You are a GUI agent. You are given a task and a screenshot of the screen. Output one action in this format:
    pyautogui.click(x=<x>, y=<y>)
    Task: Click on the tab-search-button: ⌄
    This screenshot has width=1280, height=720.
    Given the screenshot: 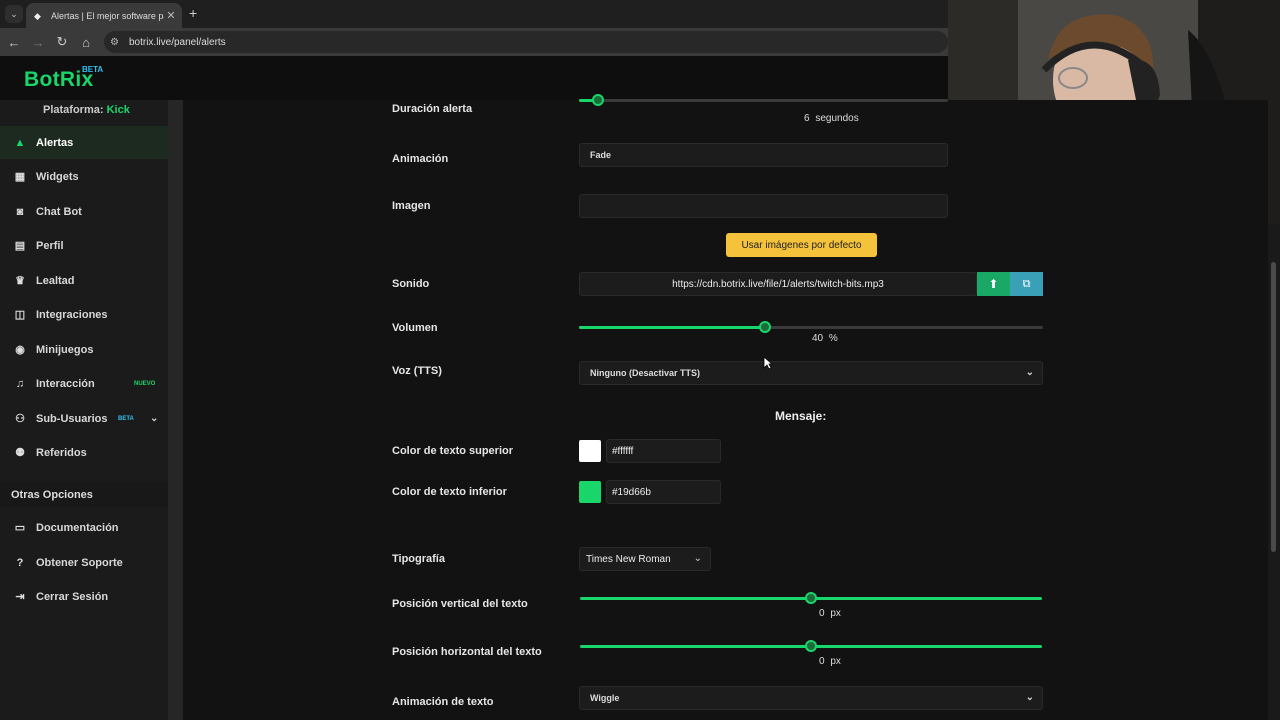 What is the action you would take?
    pyautogui.click(x=14, y=14)
    